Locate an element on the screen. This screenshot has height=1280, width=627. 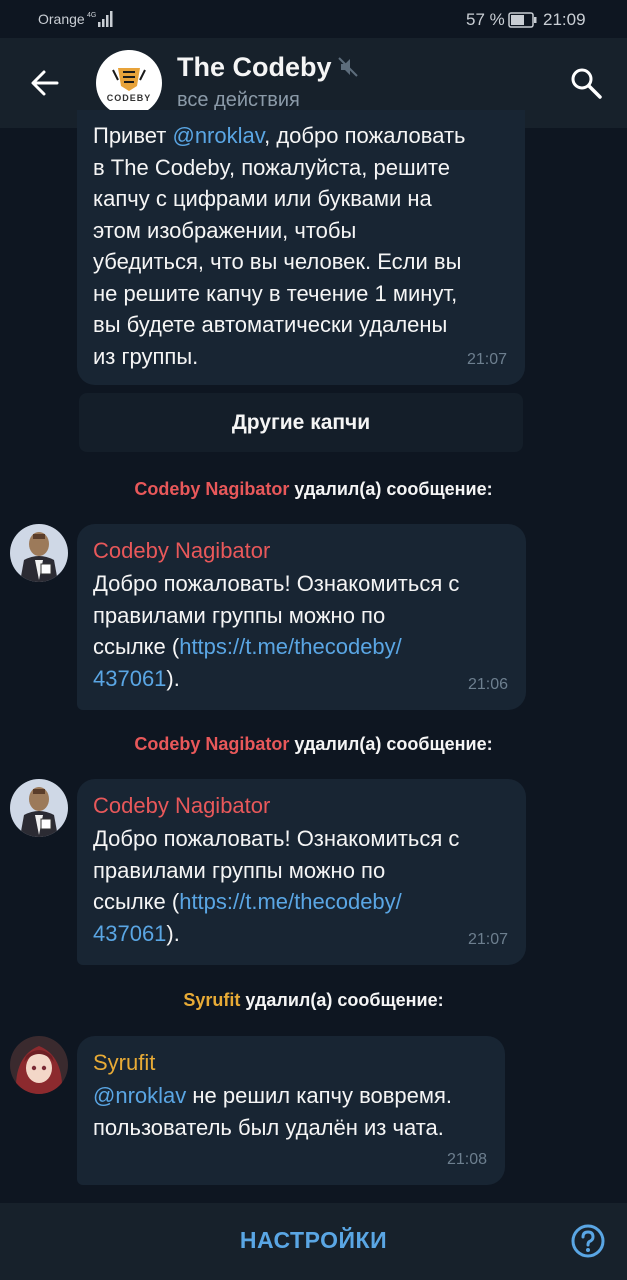
service-actor: Syrufit is located at coordinates (211, 1000).